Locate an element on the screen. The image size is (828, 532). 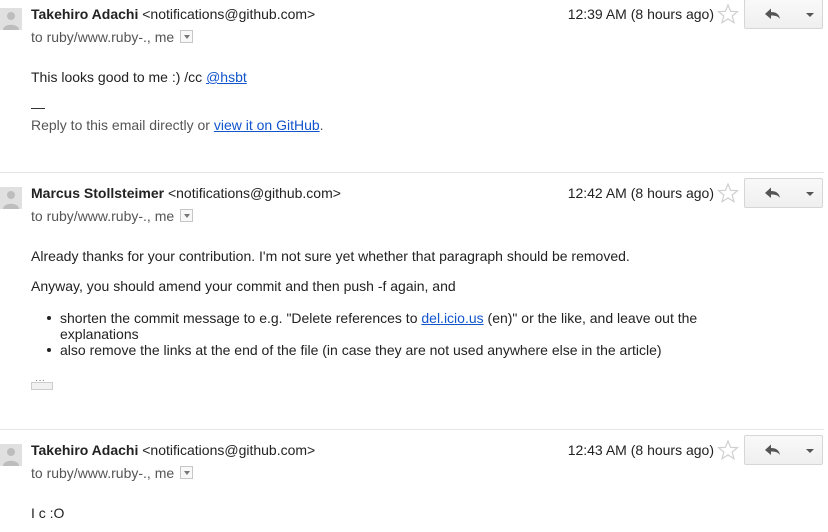
body-text: This looks good to me :) /cc is located at coordinates (119, 77).